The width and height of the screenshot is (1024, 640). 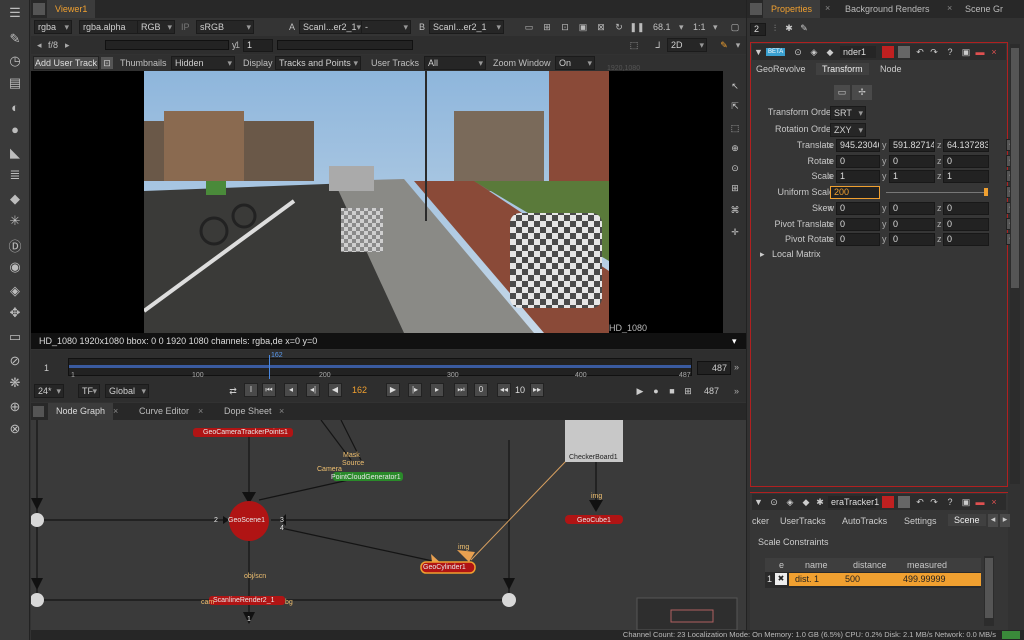 What do you see at coordinates (993, 520) in the screenshot?
I see `tab-scroll-left: ◂` at bounding box center [993, 520].